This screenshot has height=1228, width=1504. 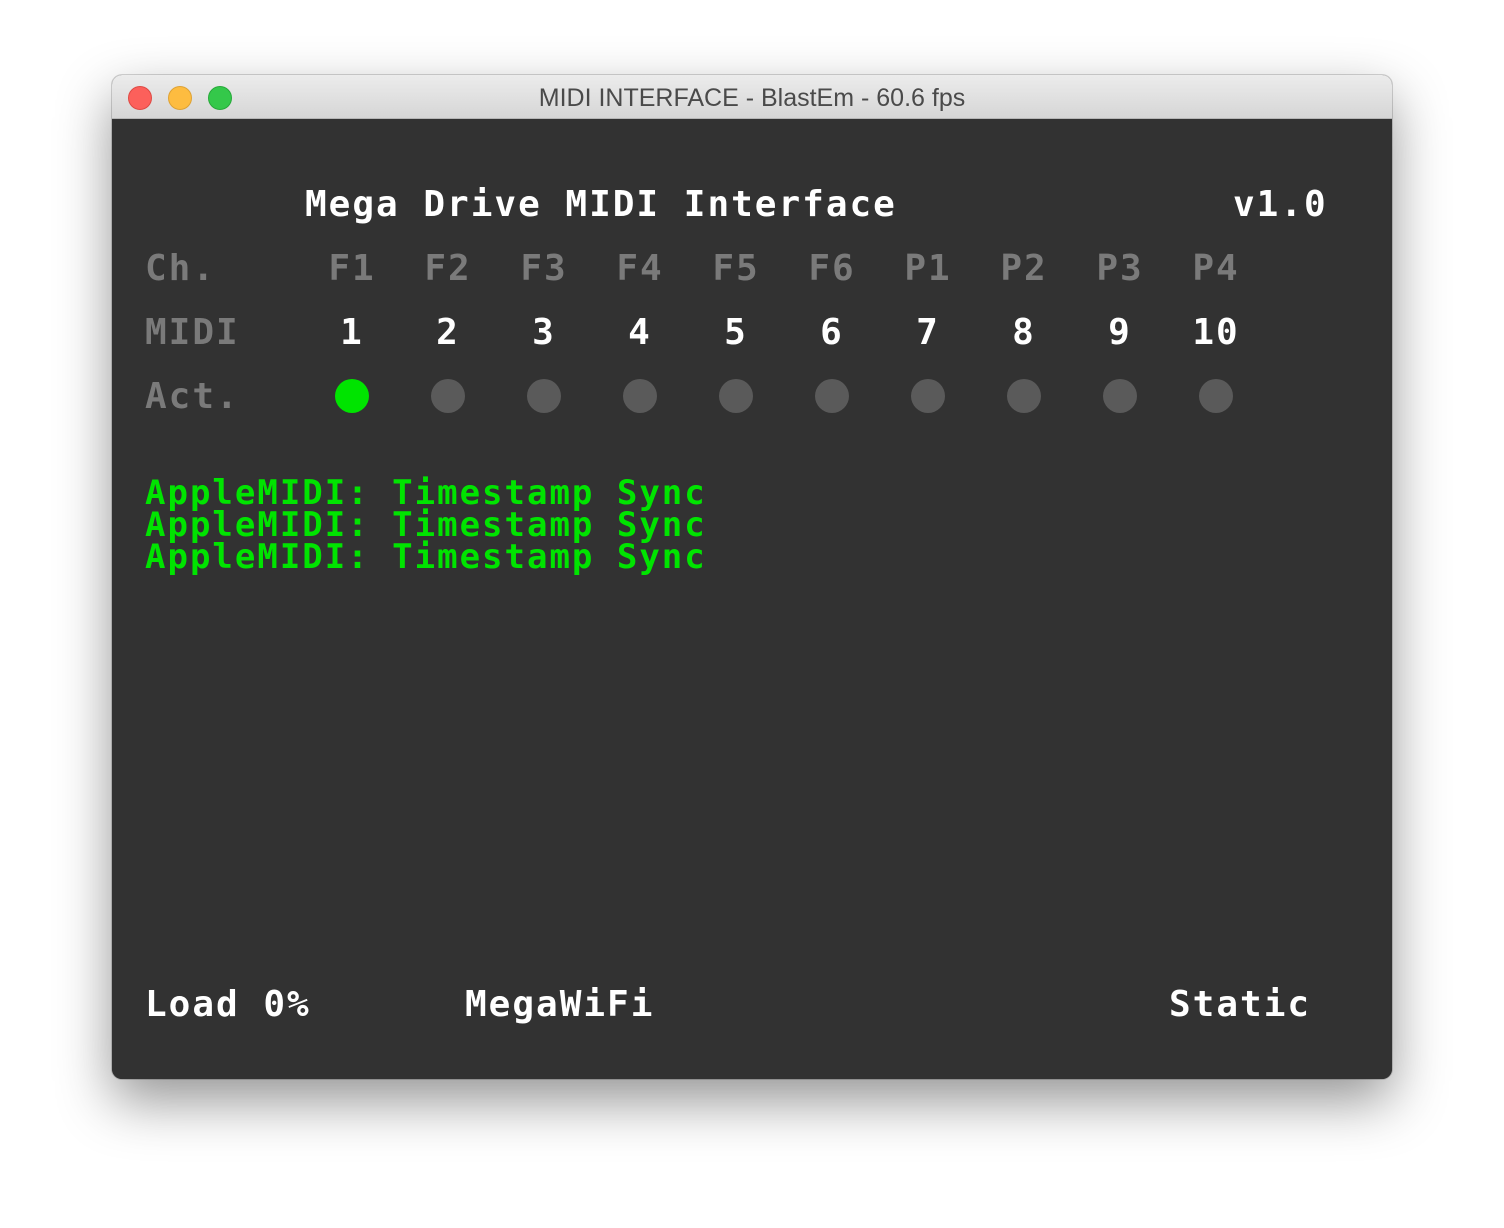 I want to click on midi-channel-number: 2, so click(x=448, y=332).